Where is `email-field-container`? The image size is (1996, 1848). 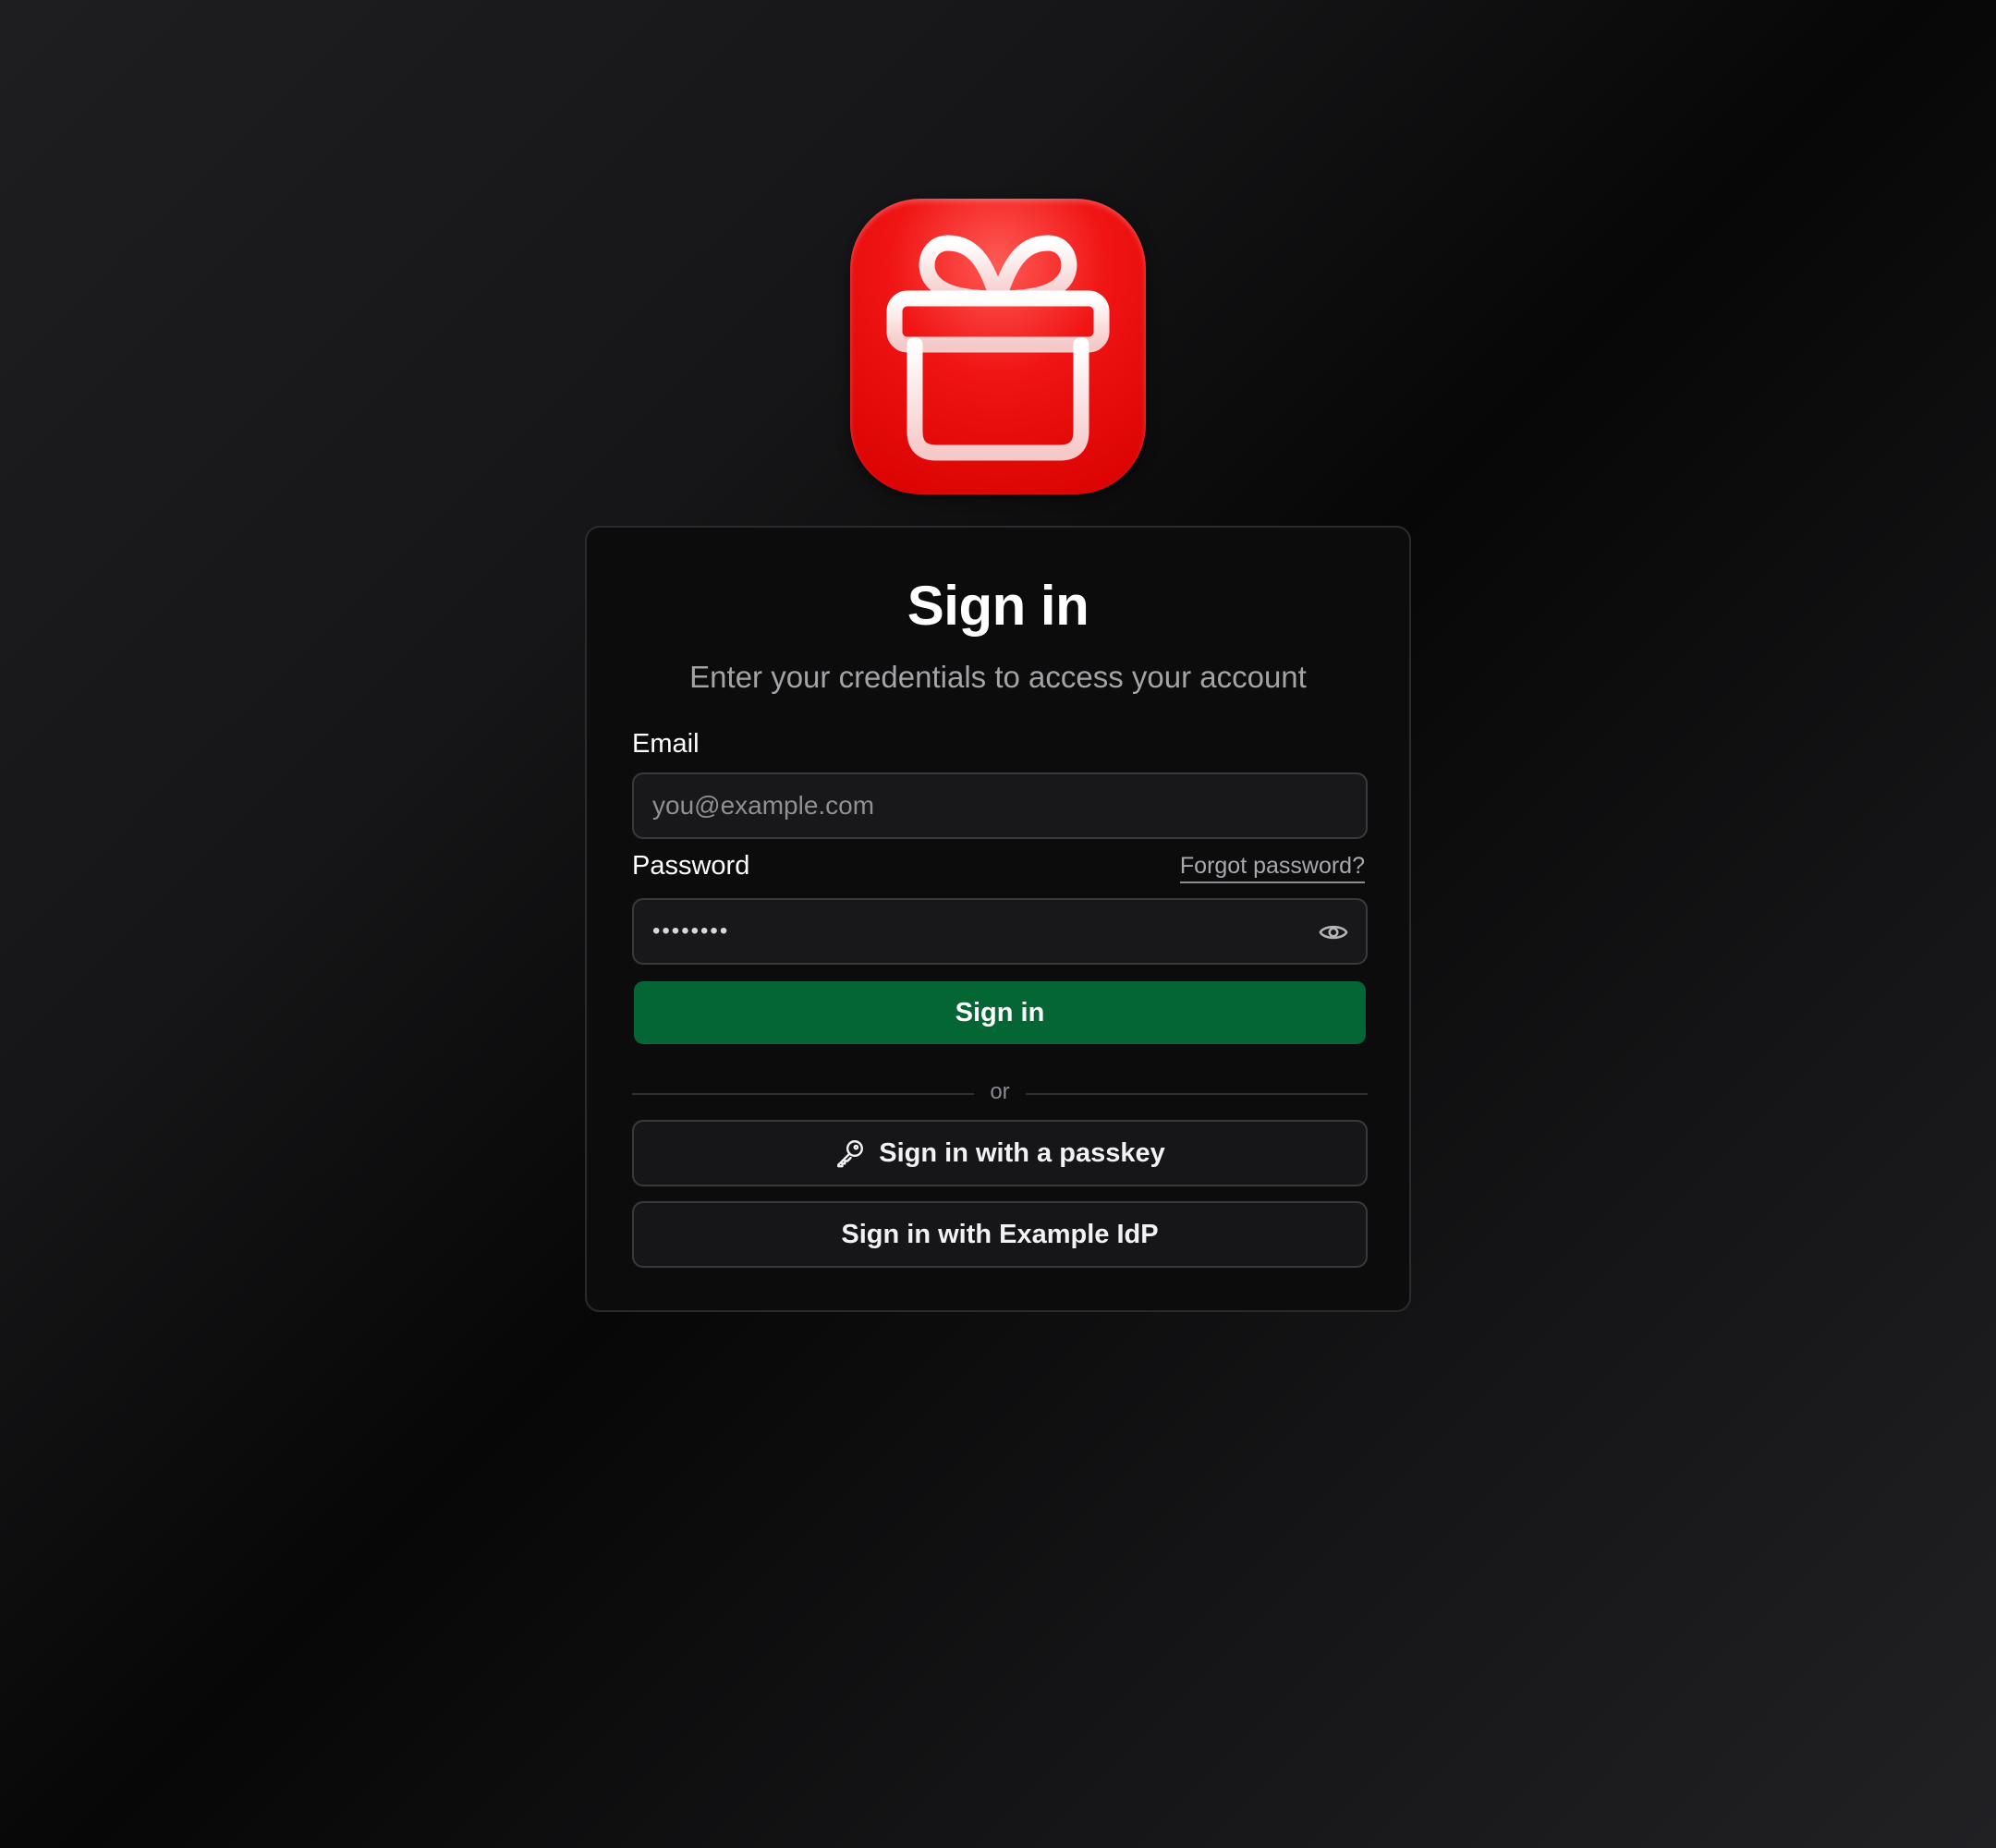
email-field-container is located at coordinates (1000, 806).